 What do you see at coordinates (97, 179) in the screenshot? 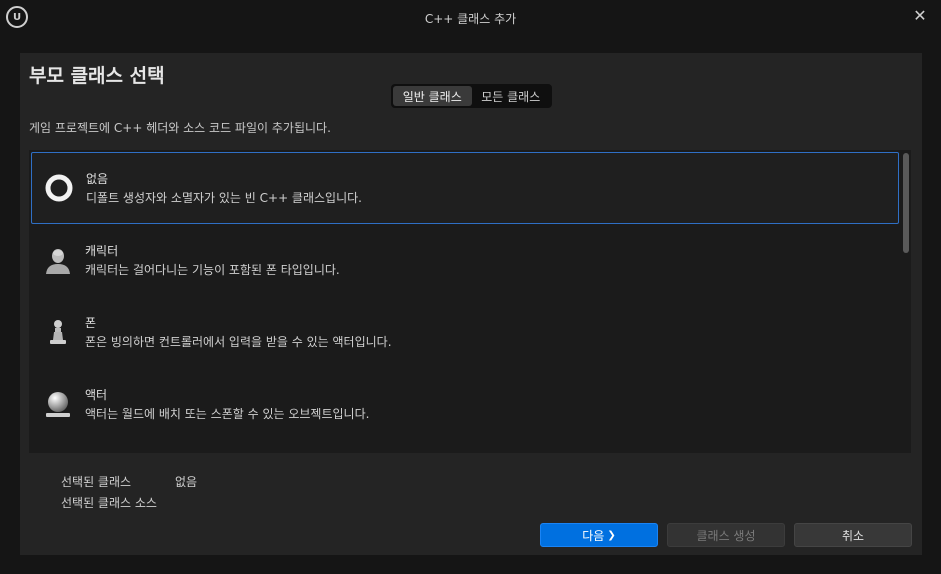
I see `class-item-name: 없음` at bounding box center [97, 179].